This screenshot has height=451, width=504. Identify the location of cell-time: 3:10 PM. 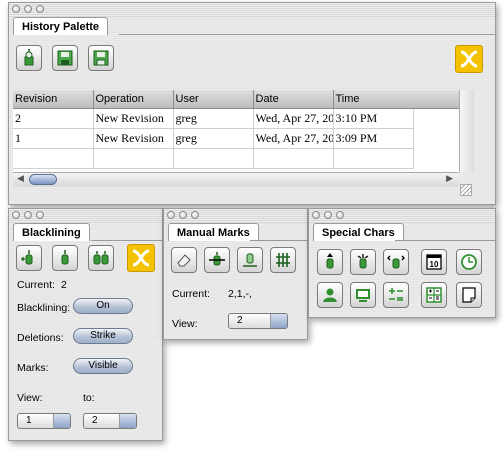
(373, 118).